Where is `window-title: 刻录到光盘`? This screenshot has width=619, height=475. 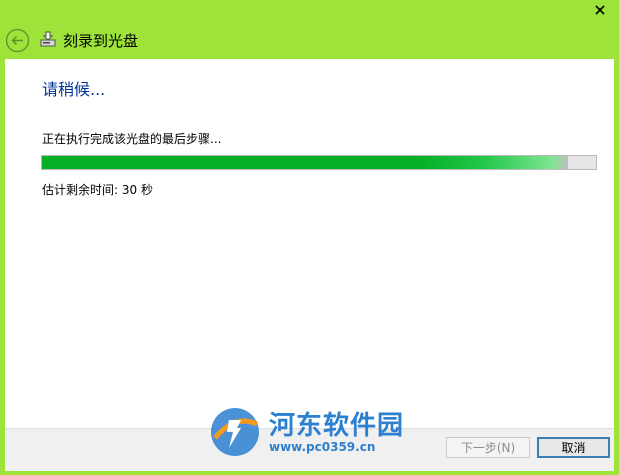 window-title: 刻录到光盘 is located at coordinates (101, 41).